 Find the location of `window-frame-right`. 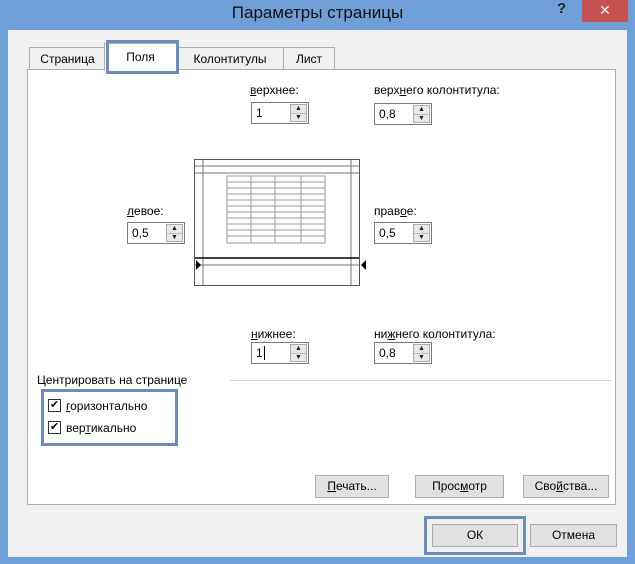

window-frame-right is located at coordinates (631, 297).